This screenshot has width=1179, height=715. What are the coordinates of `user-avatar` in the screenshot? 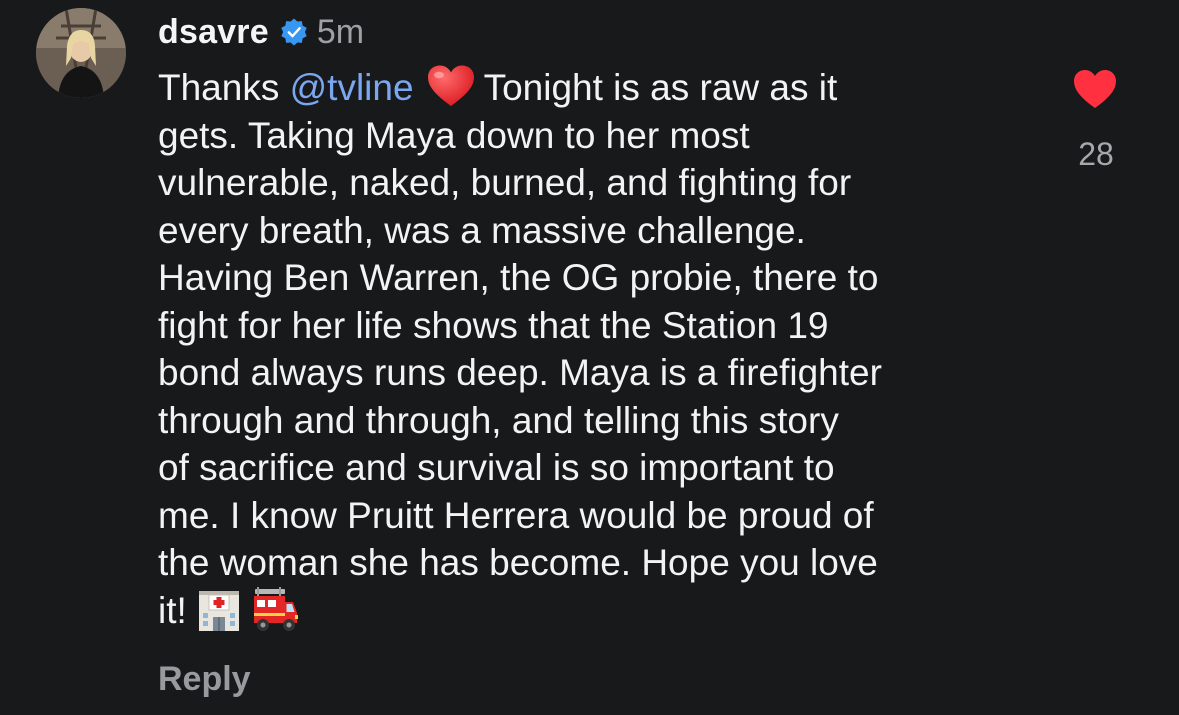 It's located at (81, 53).